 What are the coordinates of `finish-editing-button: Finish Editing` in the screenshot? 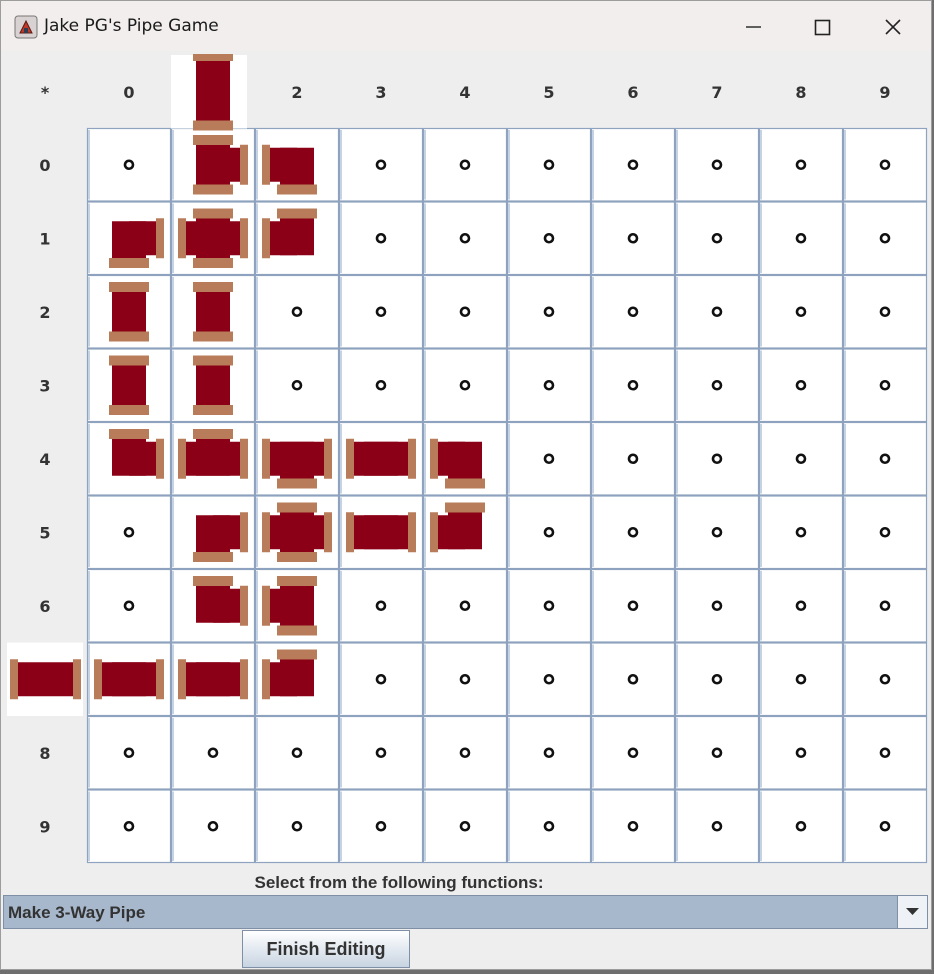 It's located at (326, 949).